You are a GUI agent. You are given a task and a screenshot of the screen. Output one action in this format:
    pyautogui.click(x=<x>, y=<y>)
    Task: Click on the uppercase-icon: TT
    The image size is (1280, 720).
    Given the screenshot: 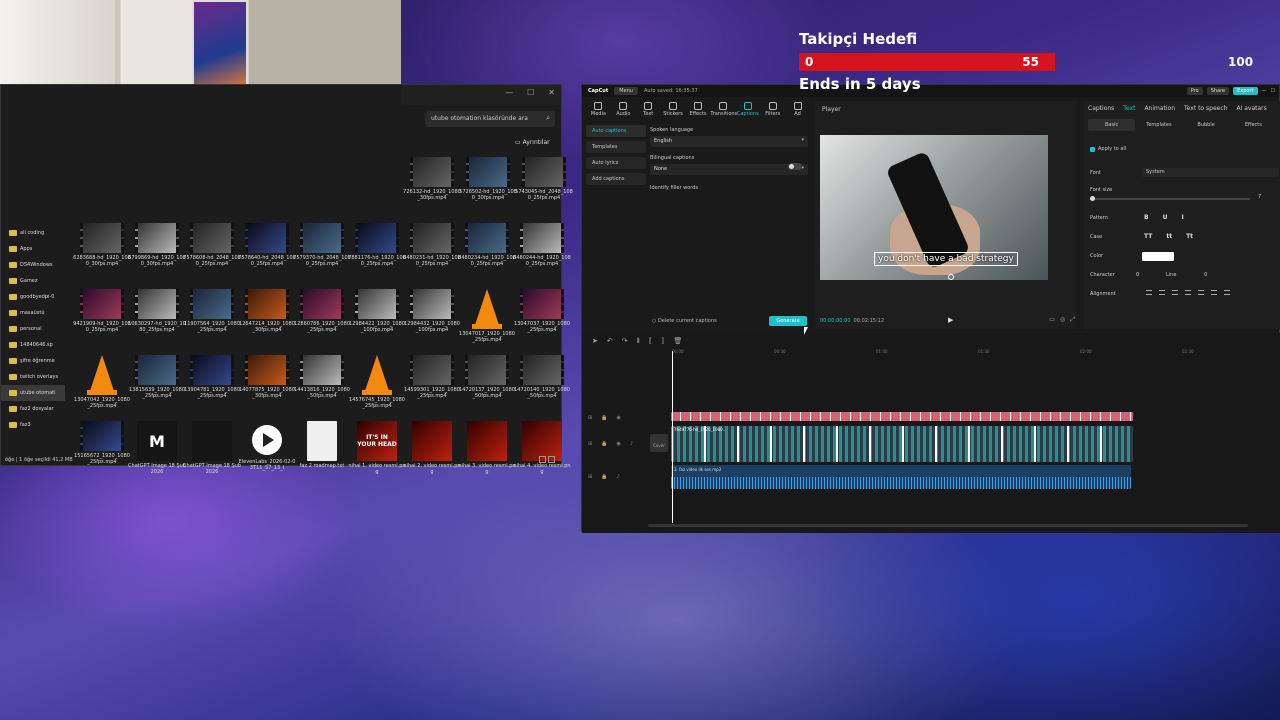 What is the action you would take?
    pyautogui.click(x=1148, y=236)
    